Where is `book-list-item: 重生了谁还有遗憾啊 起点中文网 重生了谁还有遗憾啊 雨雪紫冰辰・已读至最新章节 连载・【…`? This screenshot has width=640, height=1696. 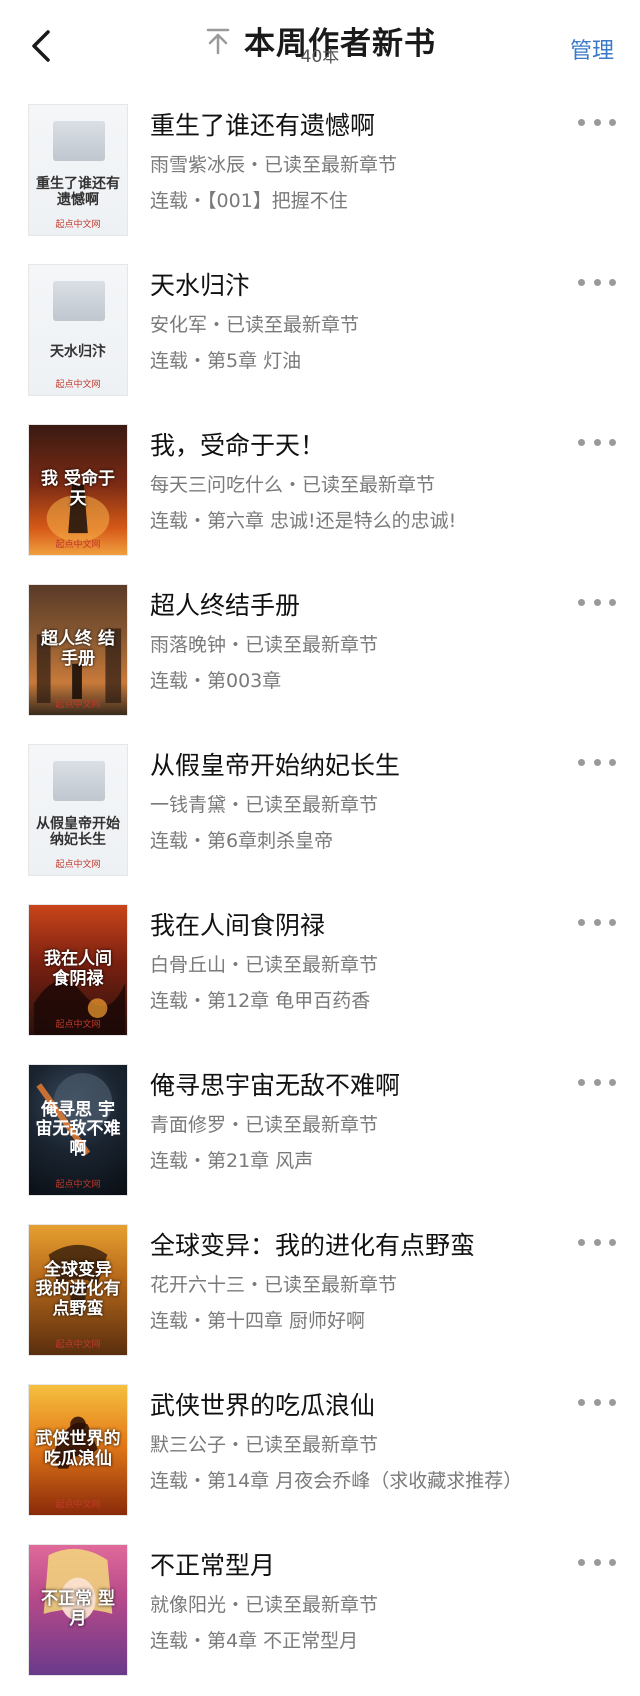 book-list-item: 重生了谁还有遗憾啊 起点中文网 重生了谁还有遗憾啊 雨雪紫冰辰・已读至最新章节 连载・【… is located at coordinates (320, 176).